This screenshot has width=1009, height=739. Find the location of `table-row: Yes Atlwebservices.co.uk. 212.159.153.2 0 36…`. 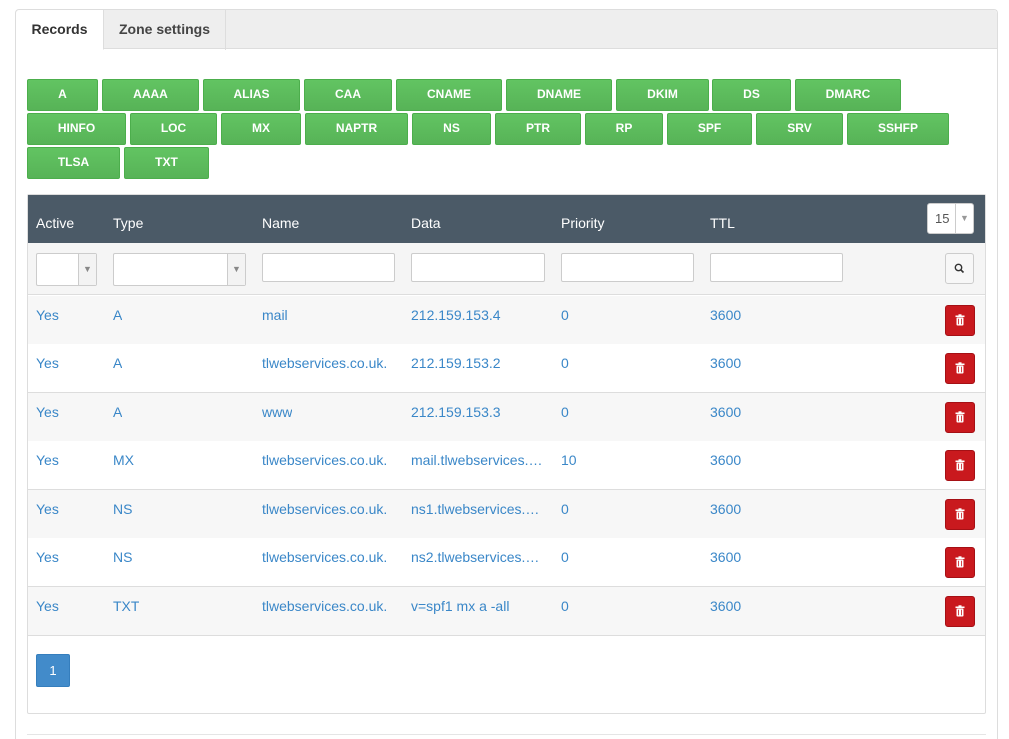

table-row: Yes Atlwebservices.co.uk. 212.159.153.2 0 36… is located at coordinates (506, 368).